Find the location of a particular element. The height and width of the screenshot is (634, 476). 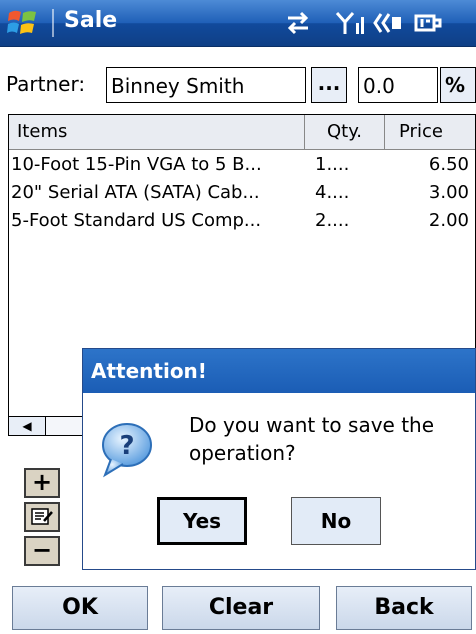

yes-button: Yes is located at coordinates (202, 521).